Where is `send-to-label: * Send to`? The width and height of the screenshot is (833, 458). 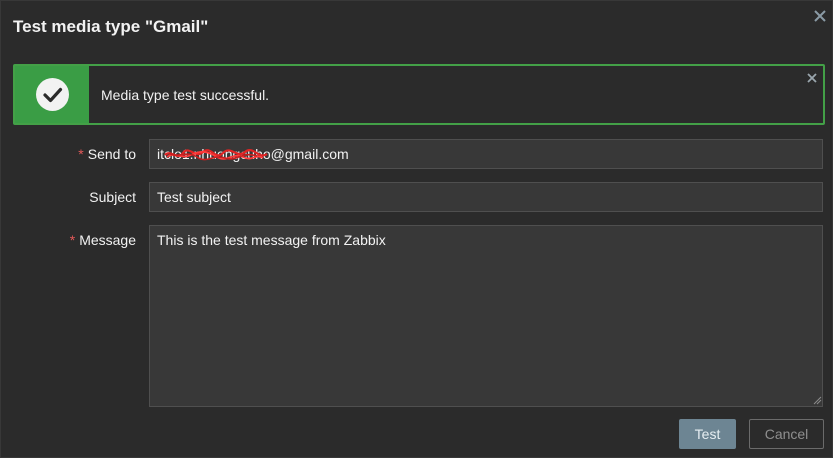
send-to-label: * Send to is located at coordinates (107, 154).